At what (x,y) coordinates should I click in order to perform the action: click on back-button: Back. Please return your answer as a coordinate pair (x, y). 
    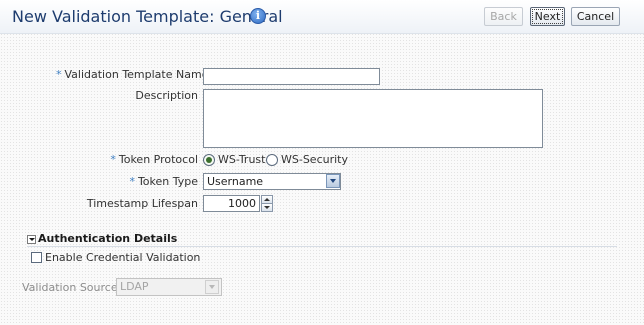
    Looking at the image, I should click on (503, 16).